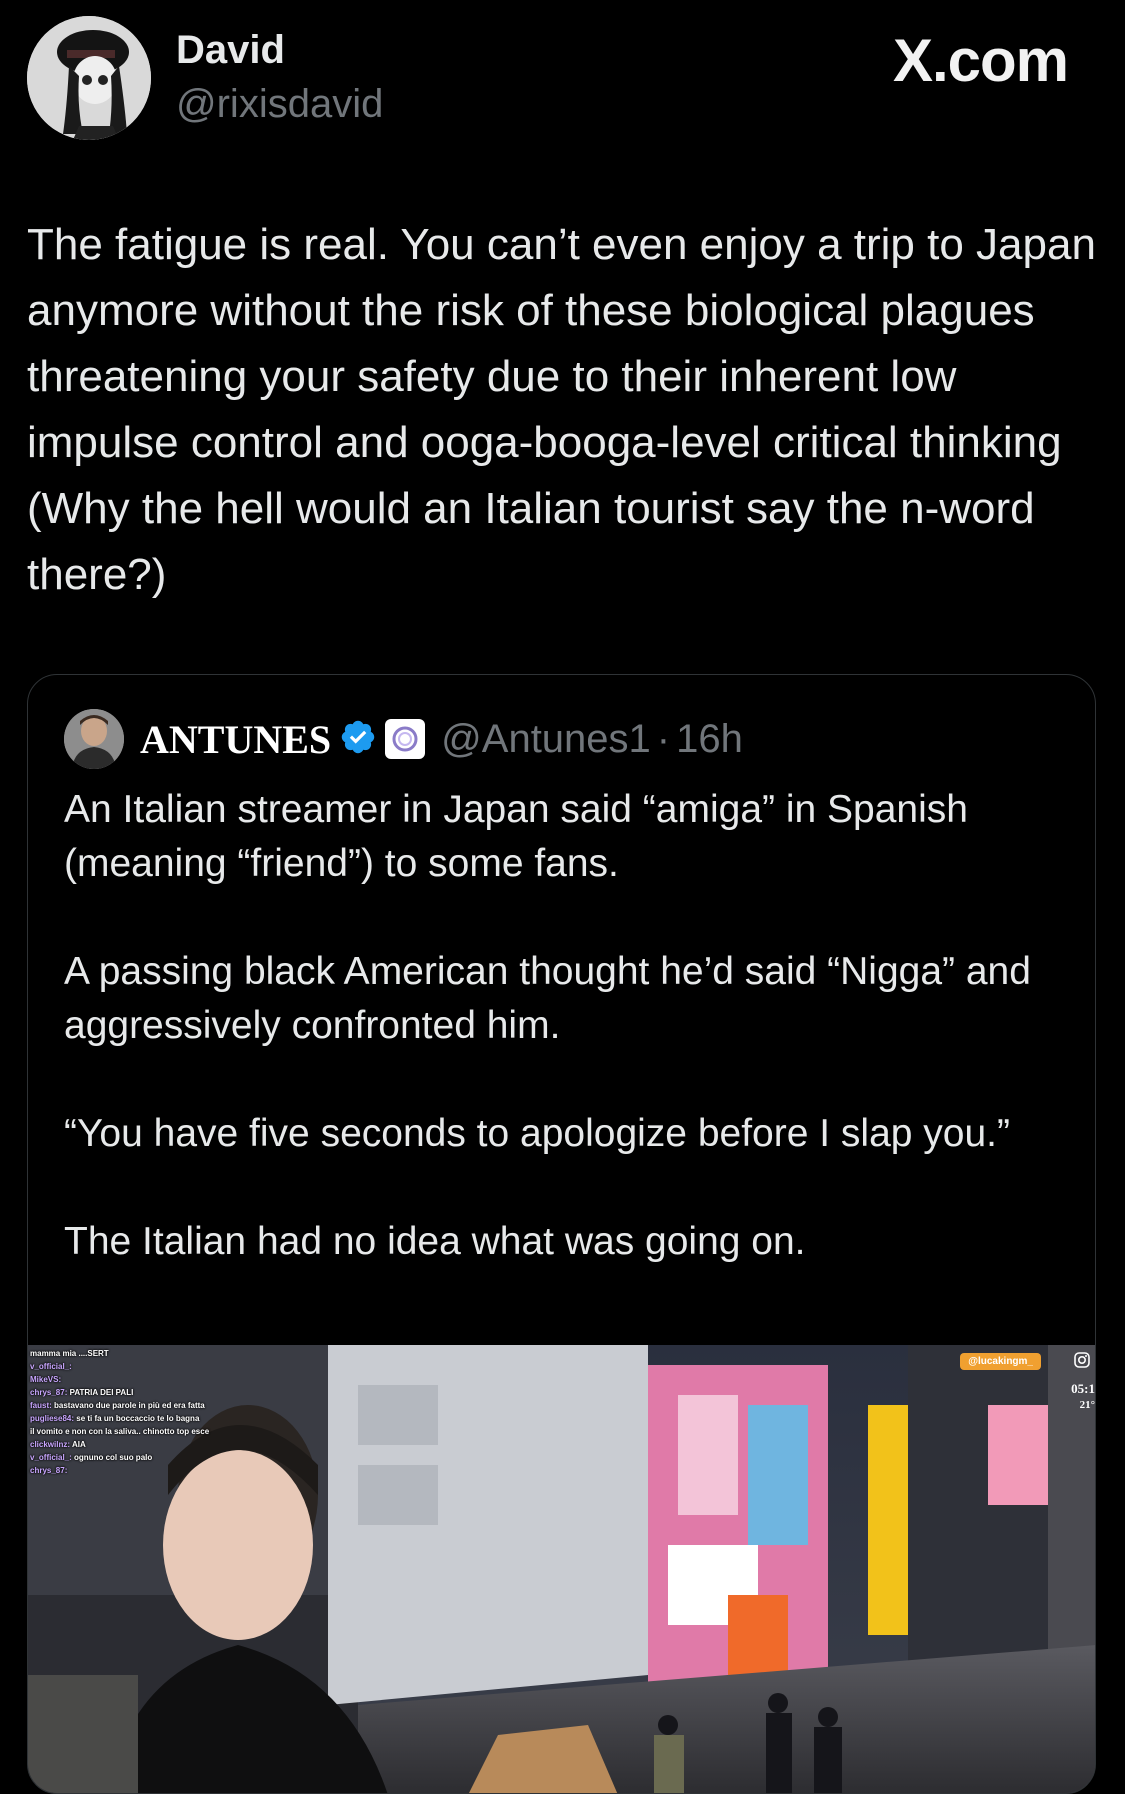  What do you see at coordinates (1087, 1405) in the screenshot?
I see `stream-temperature: 21°` at bounding box center [1087, 1405].